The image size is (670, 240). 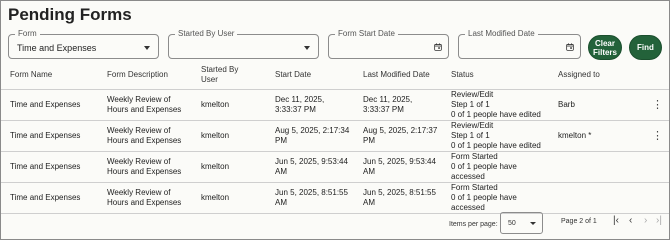 I want to click on column-header-start-date: Start Date, so click(x=310, y=75).